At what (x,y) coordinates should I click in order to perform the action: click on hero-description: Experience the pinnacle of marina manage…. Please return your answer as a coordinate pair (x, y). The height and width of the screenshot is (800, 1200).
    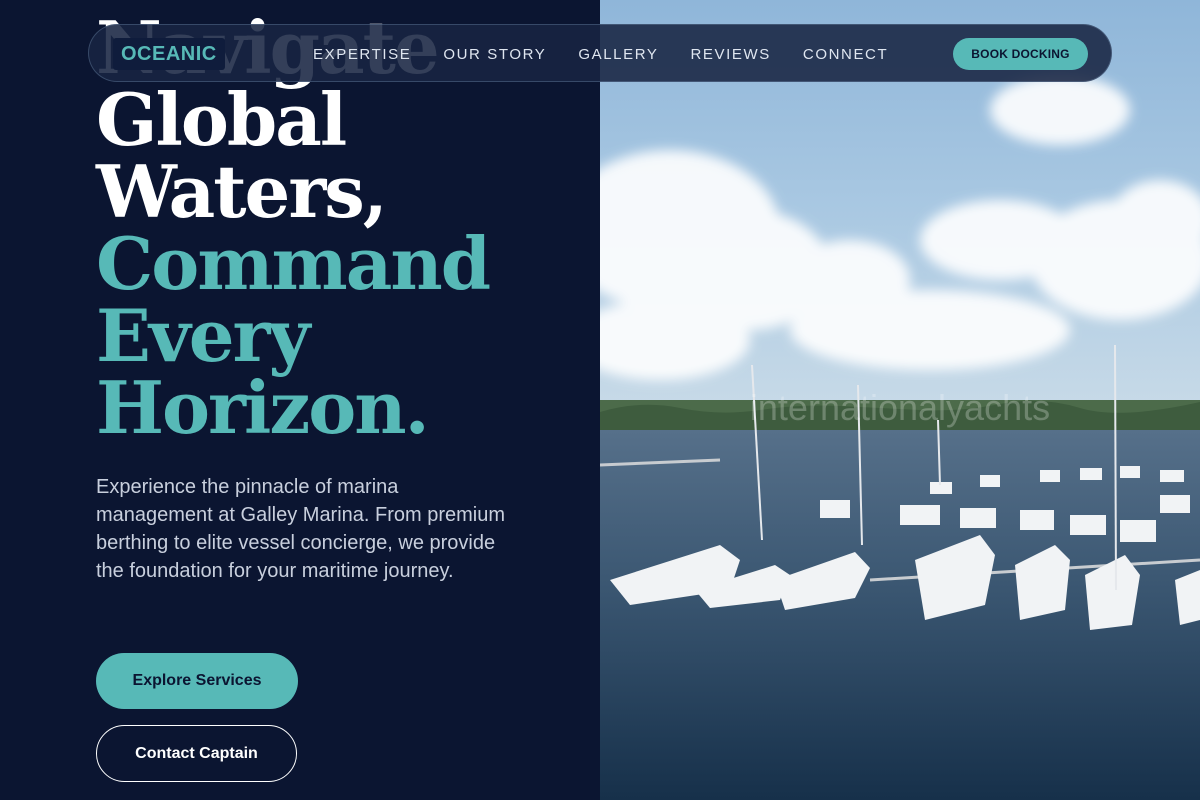
    Looking at the image, I should click on (301, 529).